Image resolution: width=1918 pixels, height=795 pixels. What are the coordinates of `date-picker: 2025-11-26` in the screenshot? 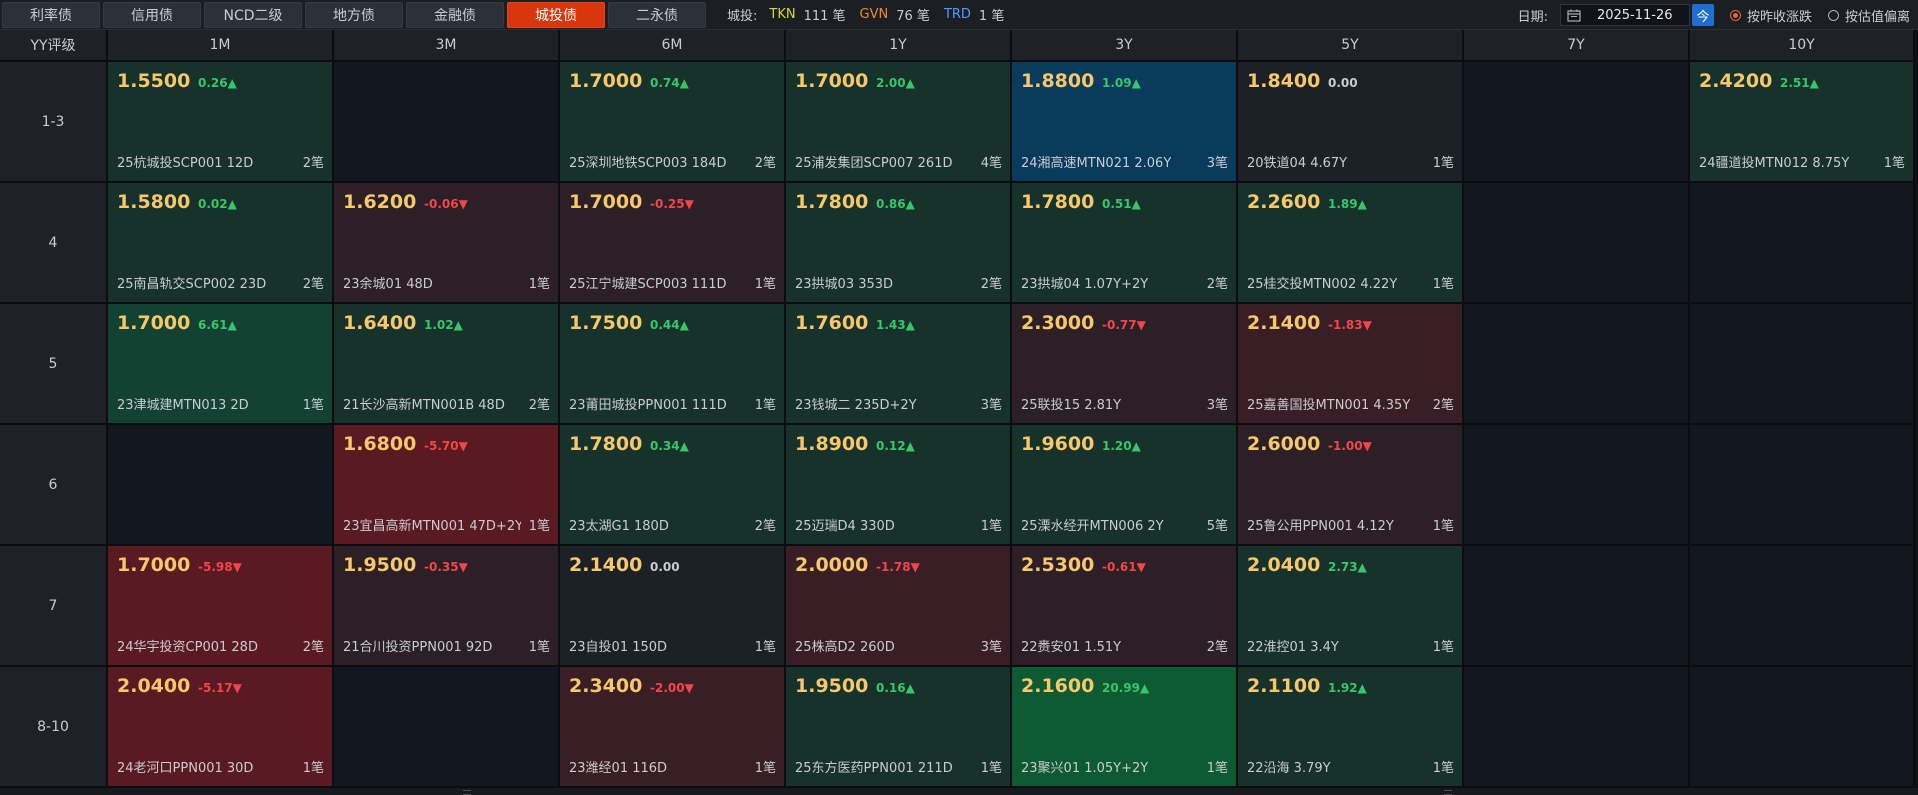 It's located at (1624, 15).